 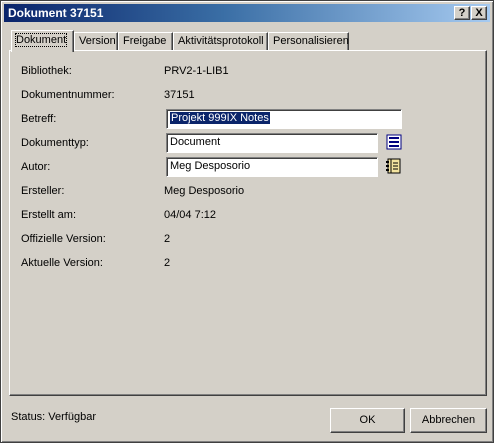 What do you see at coordinates (367, 420) in the screenshot?
I see `ok-button: OK` at bounding box center [367, 420].